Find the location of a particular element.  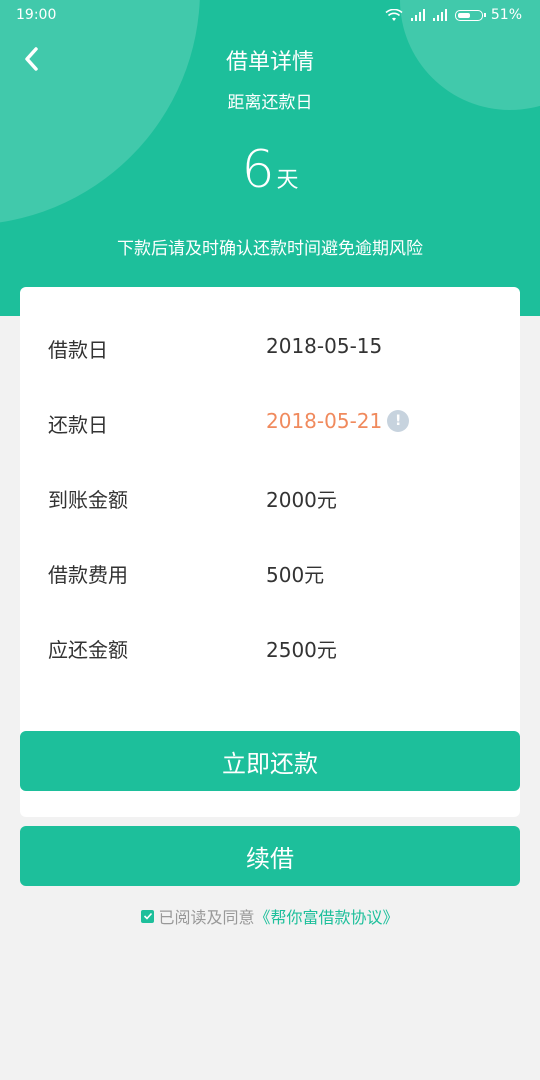

detail-row: 到账金额 2000元 is located at coordinates (270, 499).